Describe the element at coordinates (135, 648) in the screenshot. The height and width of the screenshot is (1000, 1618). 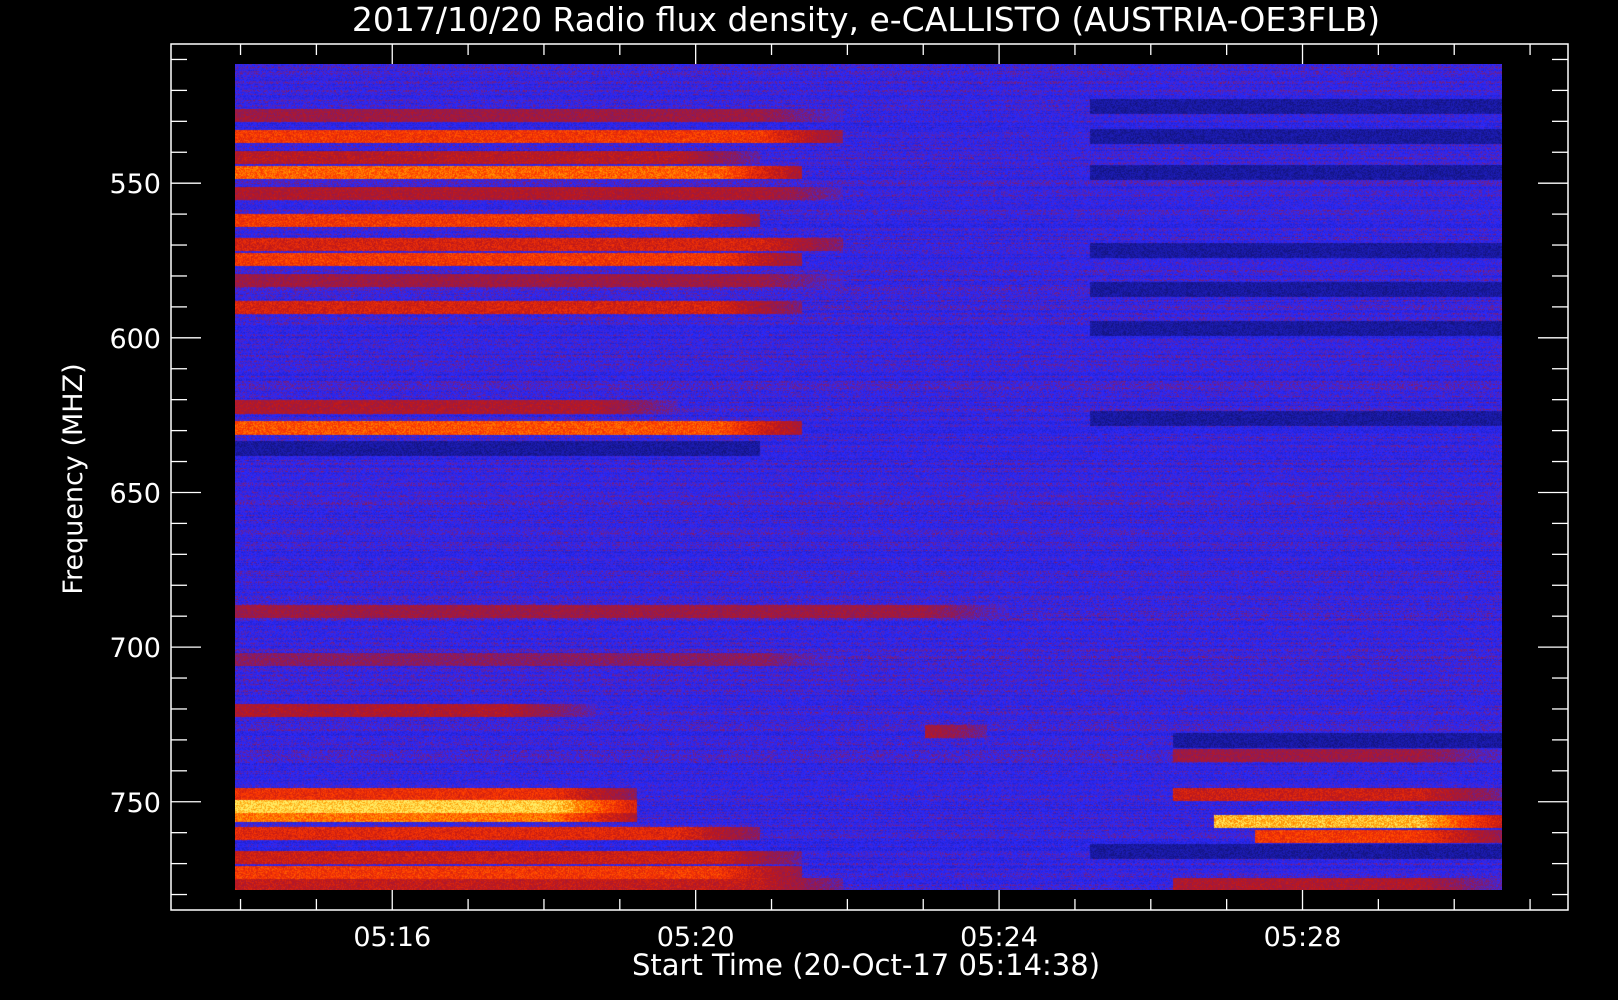
I see `y-tick-label: 700` at that location.